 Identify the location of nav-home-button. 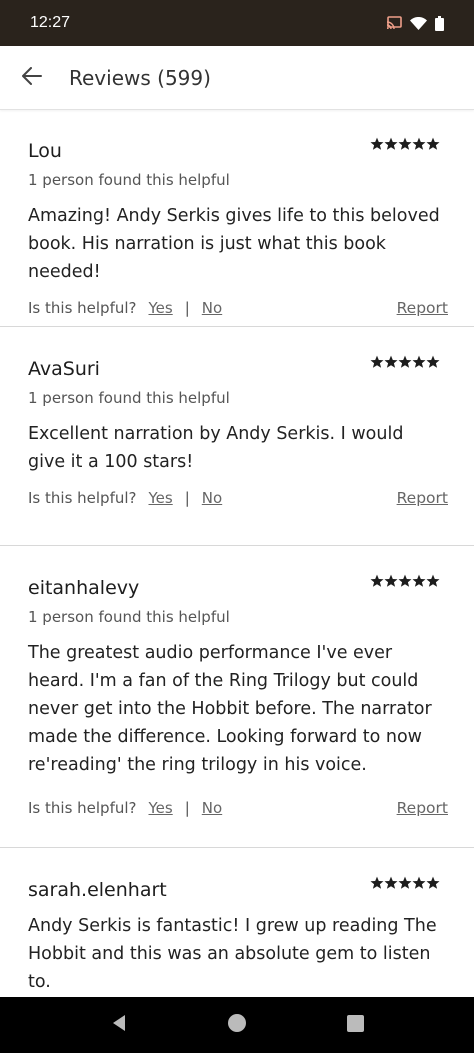
(237, 1025).